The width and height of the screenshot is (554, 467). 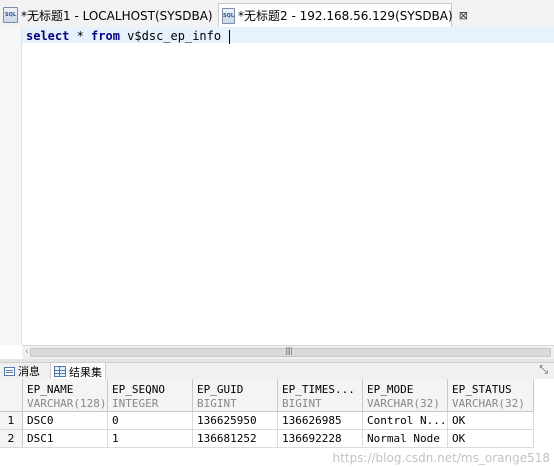 What do you see at coordinates (320, 395) in the screenshot?
I see `column-header-ep-timestamp: EP_TIMES... BIGINT` at bounding box center [320, 395].